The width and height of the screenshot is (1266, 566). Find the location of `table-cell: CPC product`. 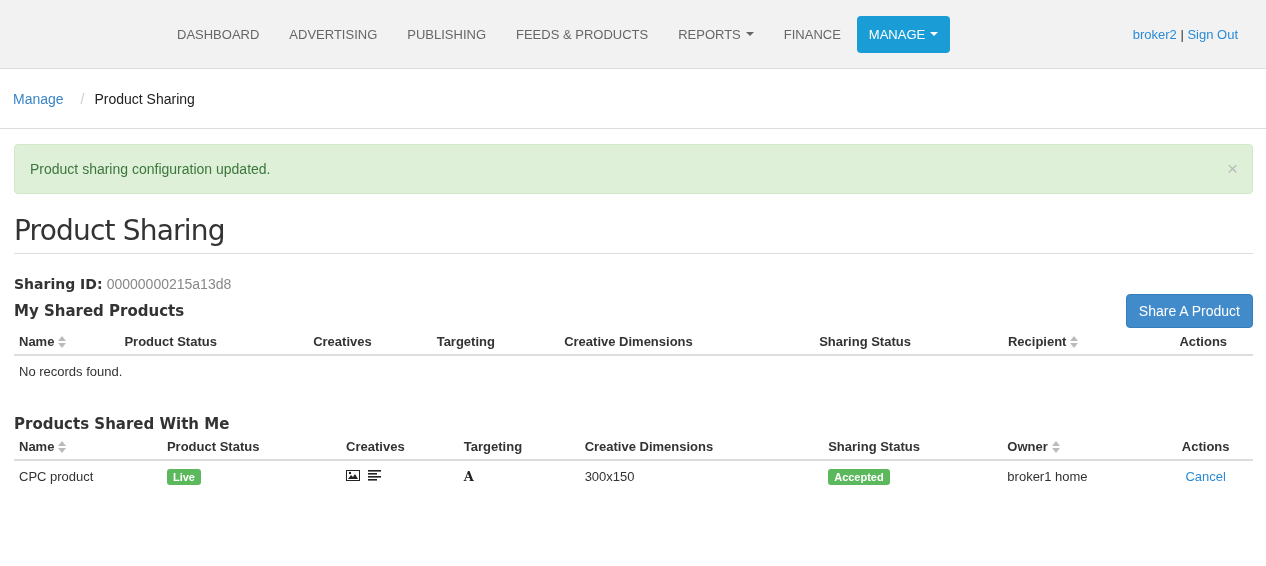

table-cell: CPC product is located at coordinates (56, 476).